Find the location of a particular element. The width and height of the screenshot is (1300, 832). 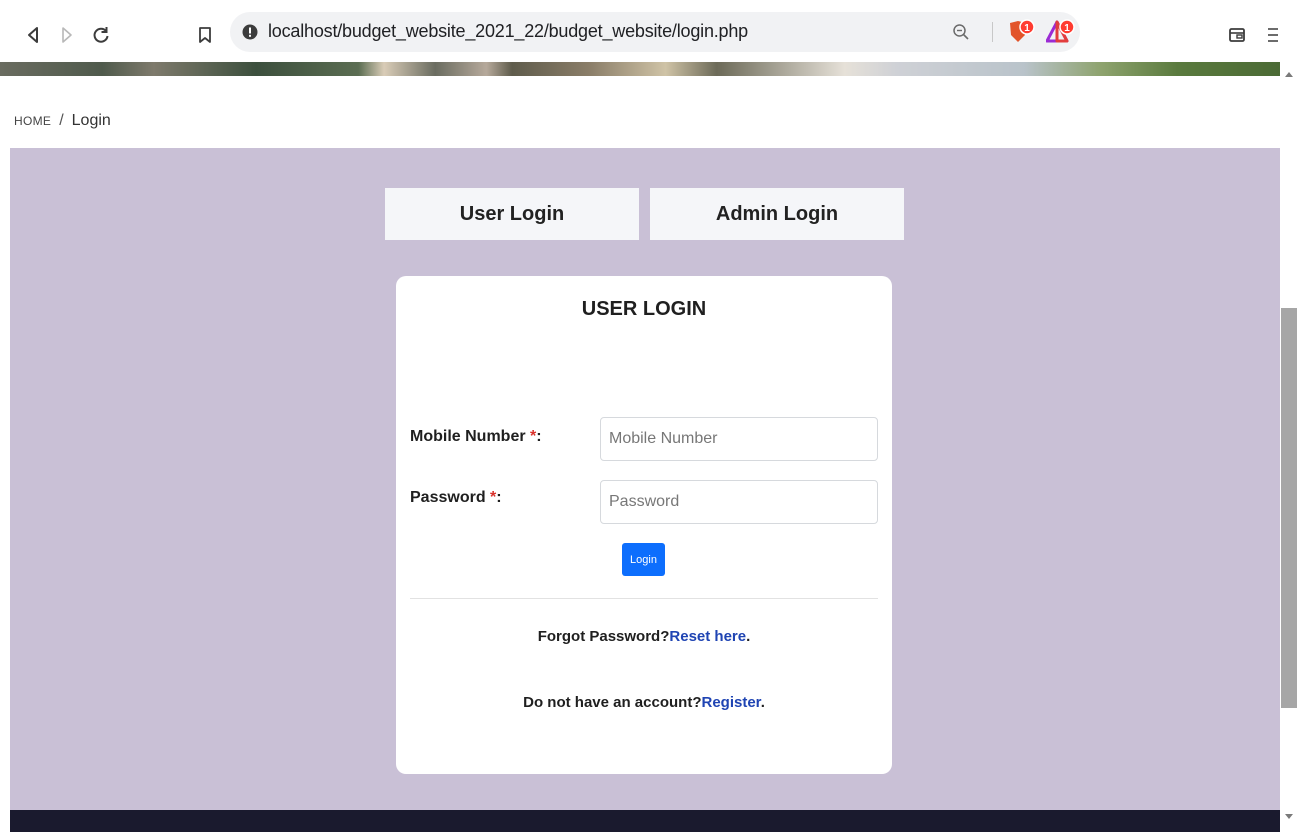

card-title: USER LOGIN is located at coordinates (644, 309).